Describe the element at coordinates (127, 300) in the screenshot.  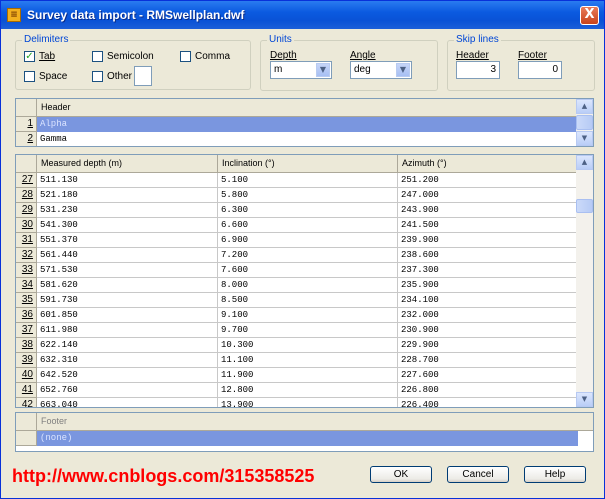
I see `table-cell: 591.730` at that location.